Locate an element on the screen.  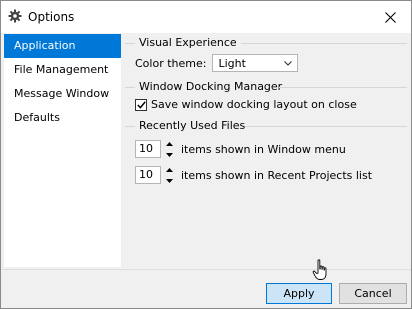
sidebar-item-label: Message Window is located at coordinates (62, 93).